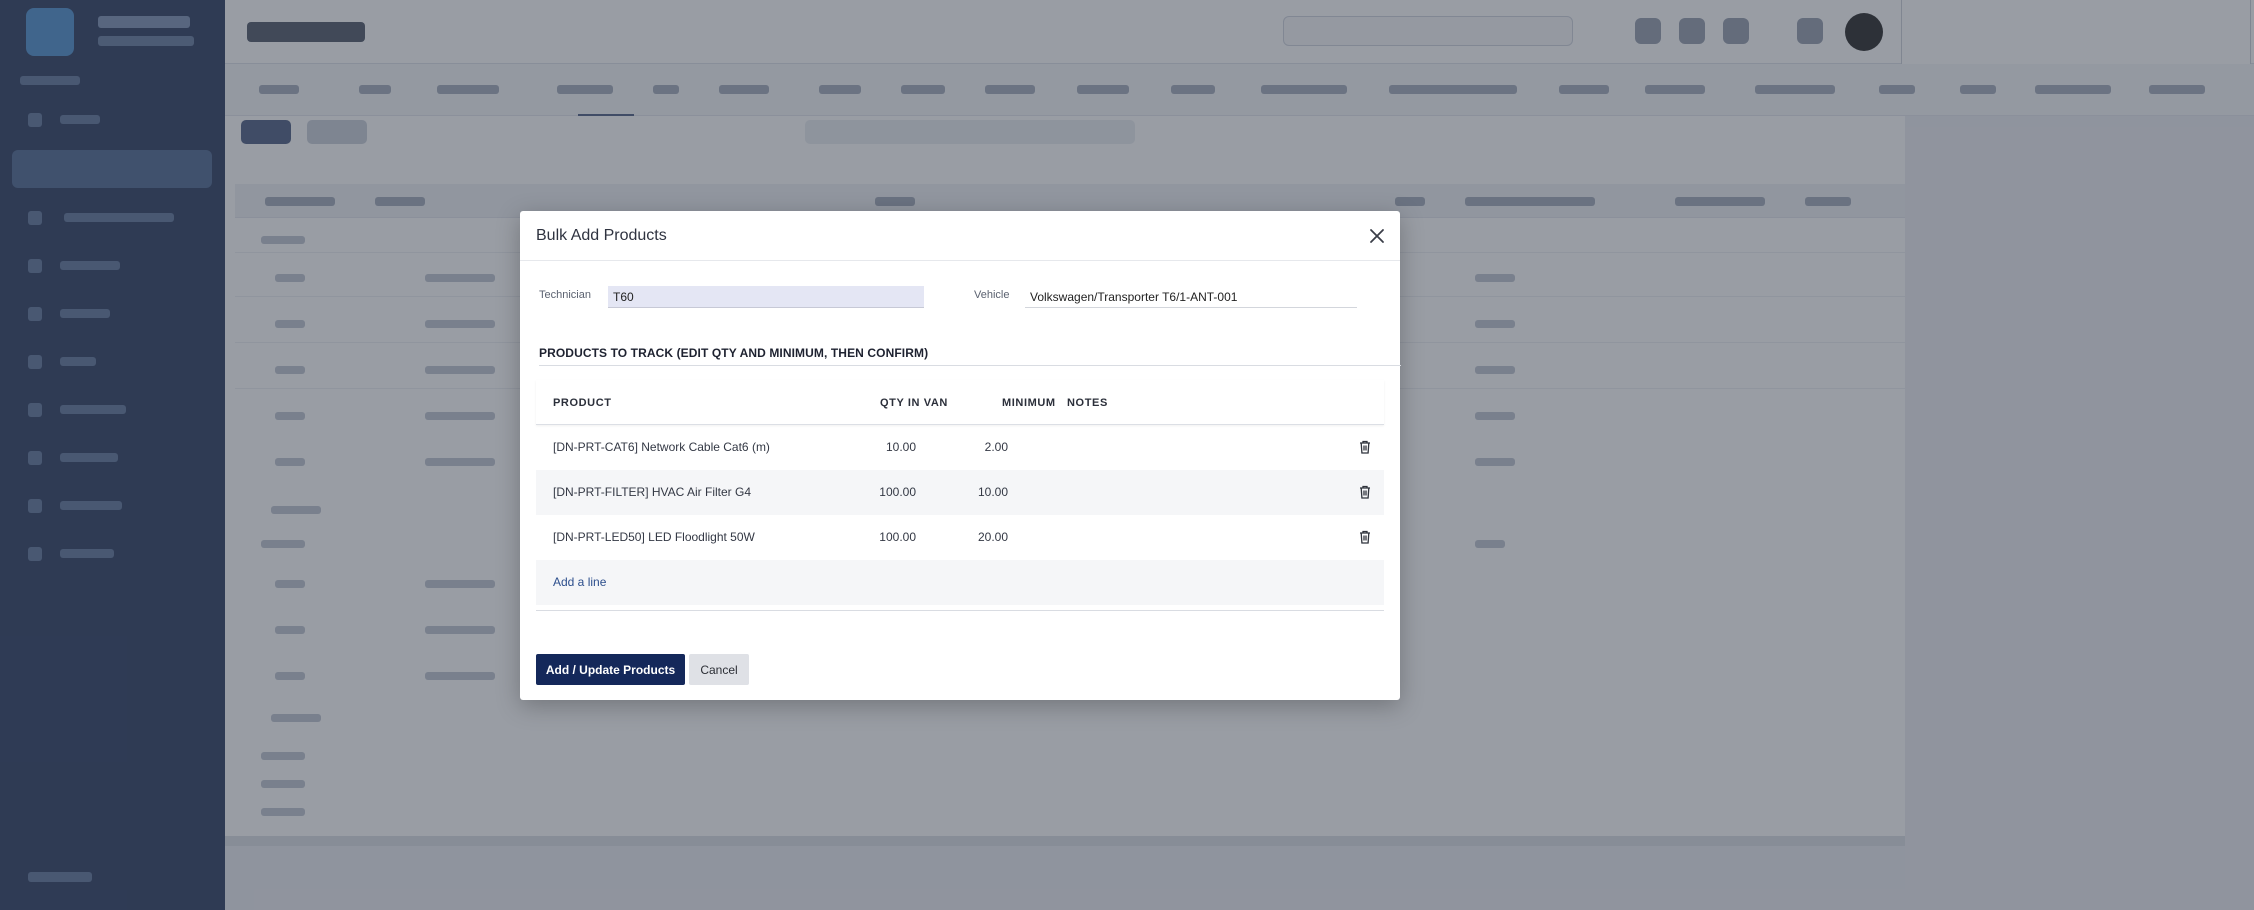 This screenshot has width=2254, height=910. Describe the element at coordinates (565, 295) in the screenshot. I see `technician-label: Technician` at that location.